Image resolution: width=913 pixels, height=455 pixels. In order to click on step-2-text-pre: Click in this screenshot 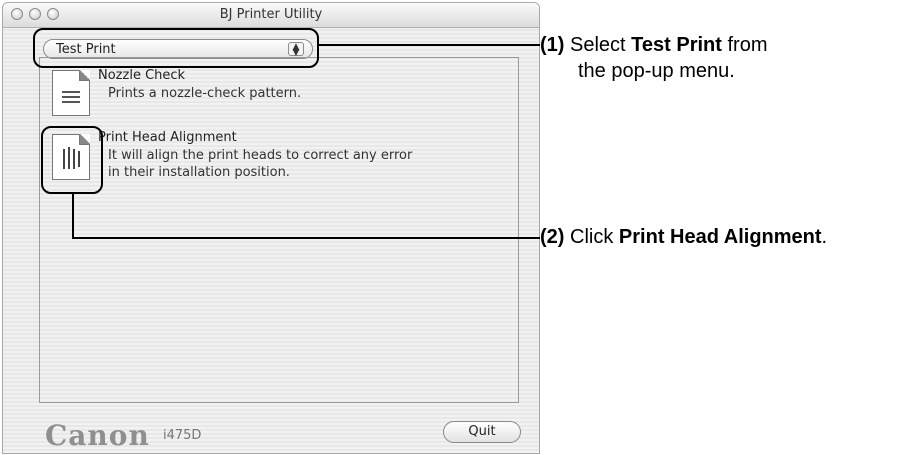, I will do `click(592, 237)`.